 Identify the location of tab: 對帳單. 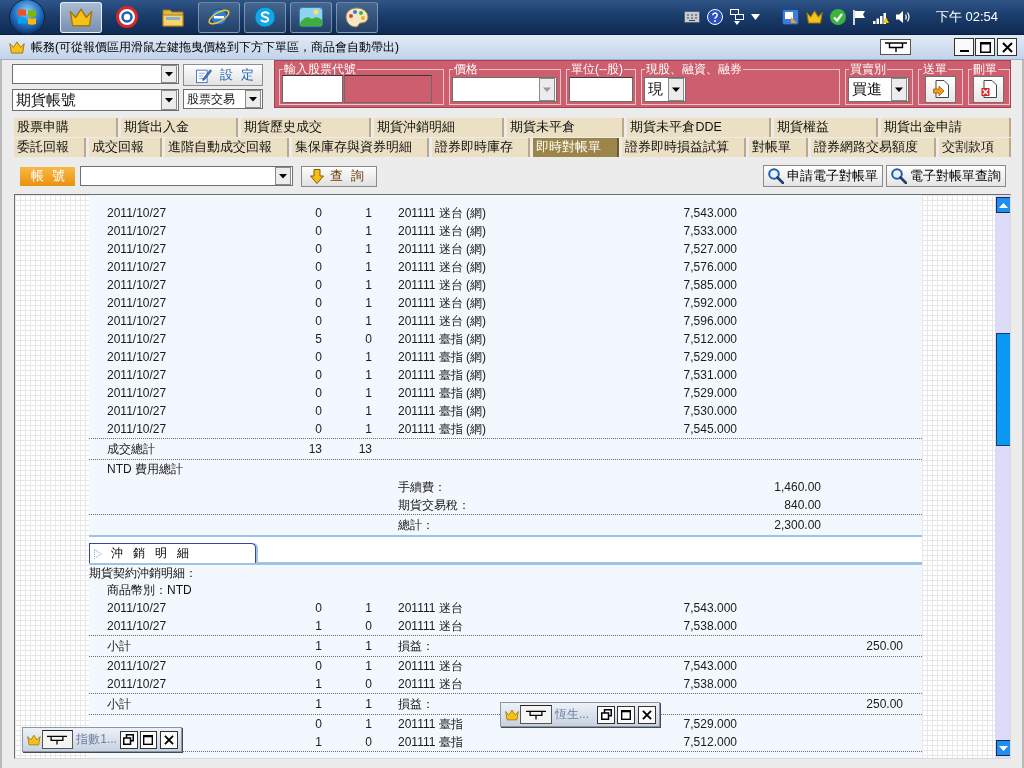
(779, 147).